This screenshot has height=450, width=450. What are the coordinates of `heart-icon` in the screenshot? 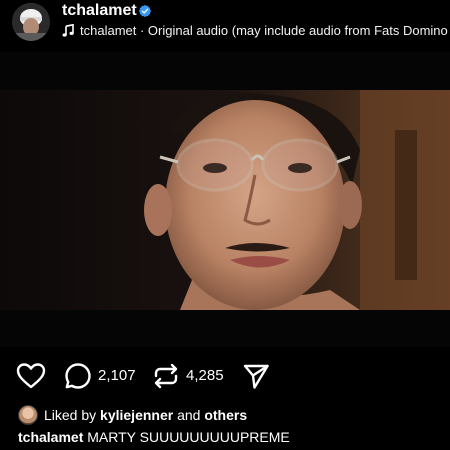 It's located at (31, 376).